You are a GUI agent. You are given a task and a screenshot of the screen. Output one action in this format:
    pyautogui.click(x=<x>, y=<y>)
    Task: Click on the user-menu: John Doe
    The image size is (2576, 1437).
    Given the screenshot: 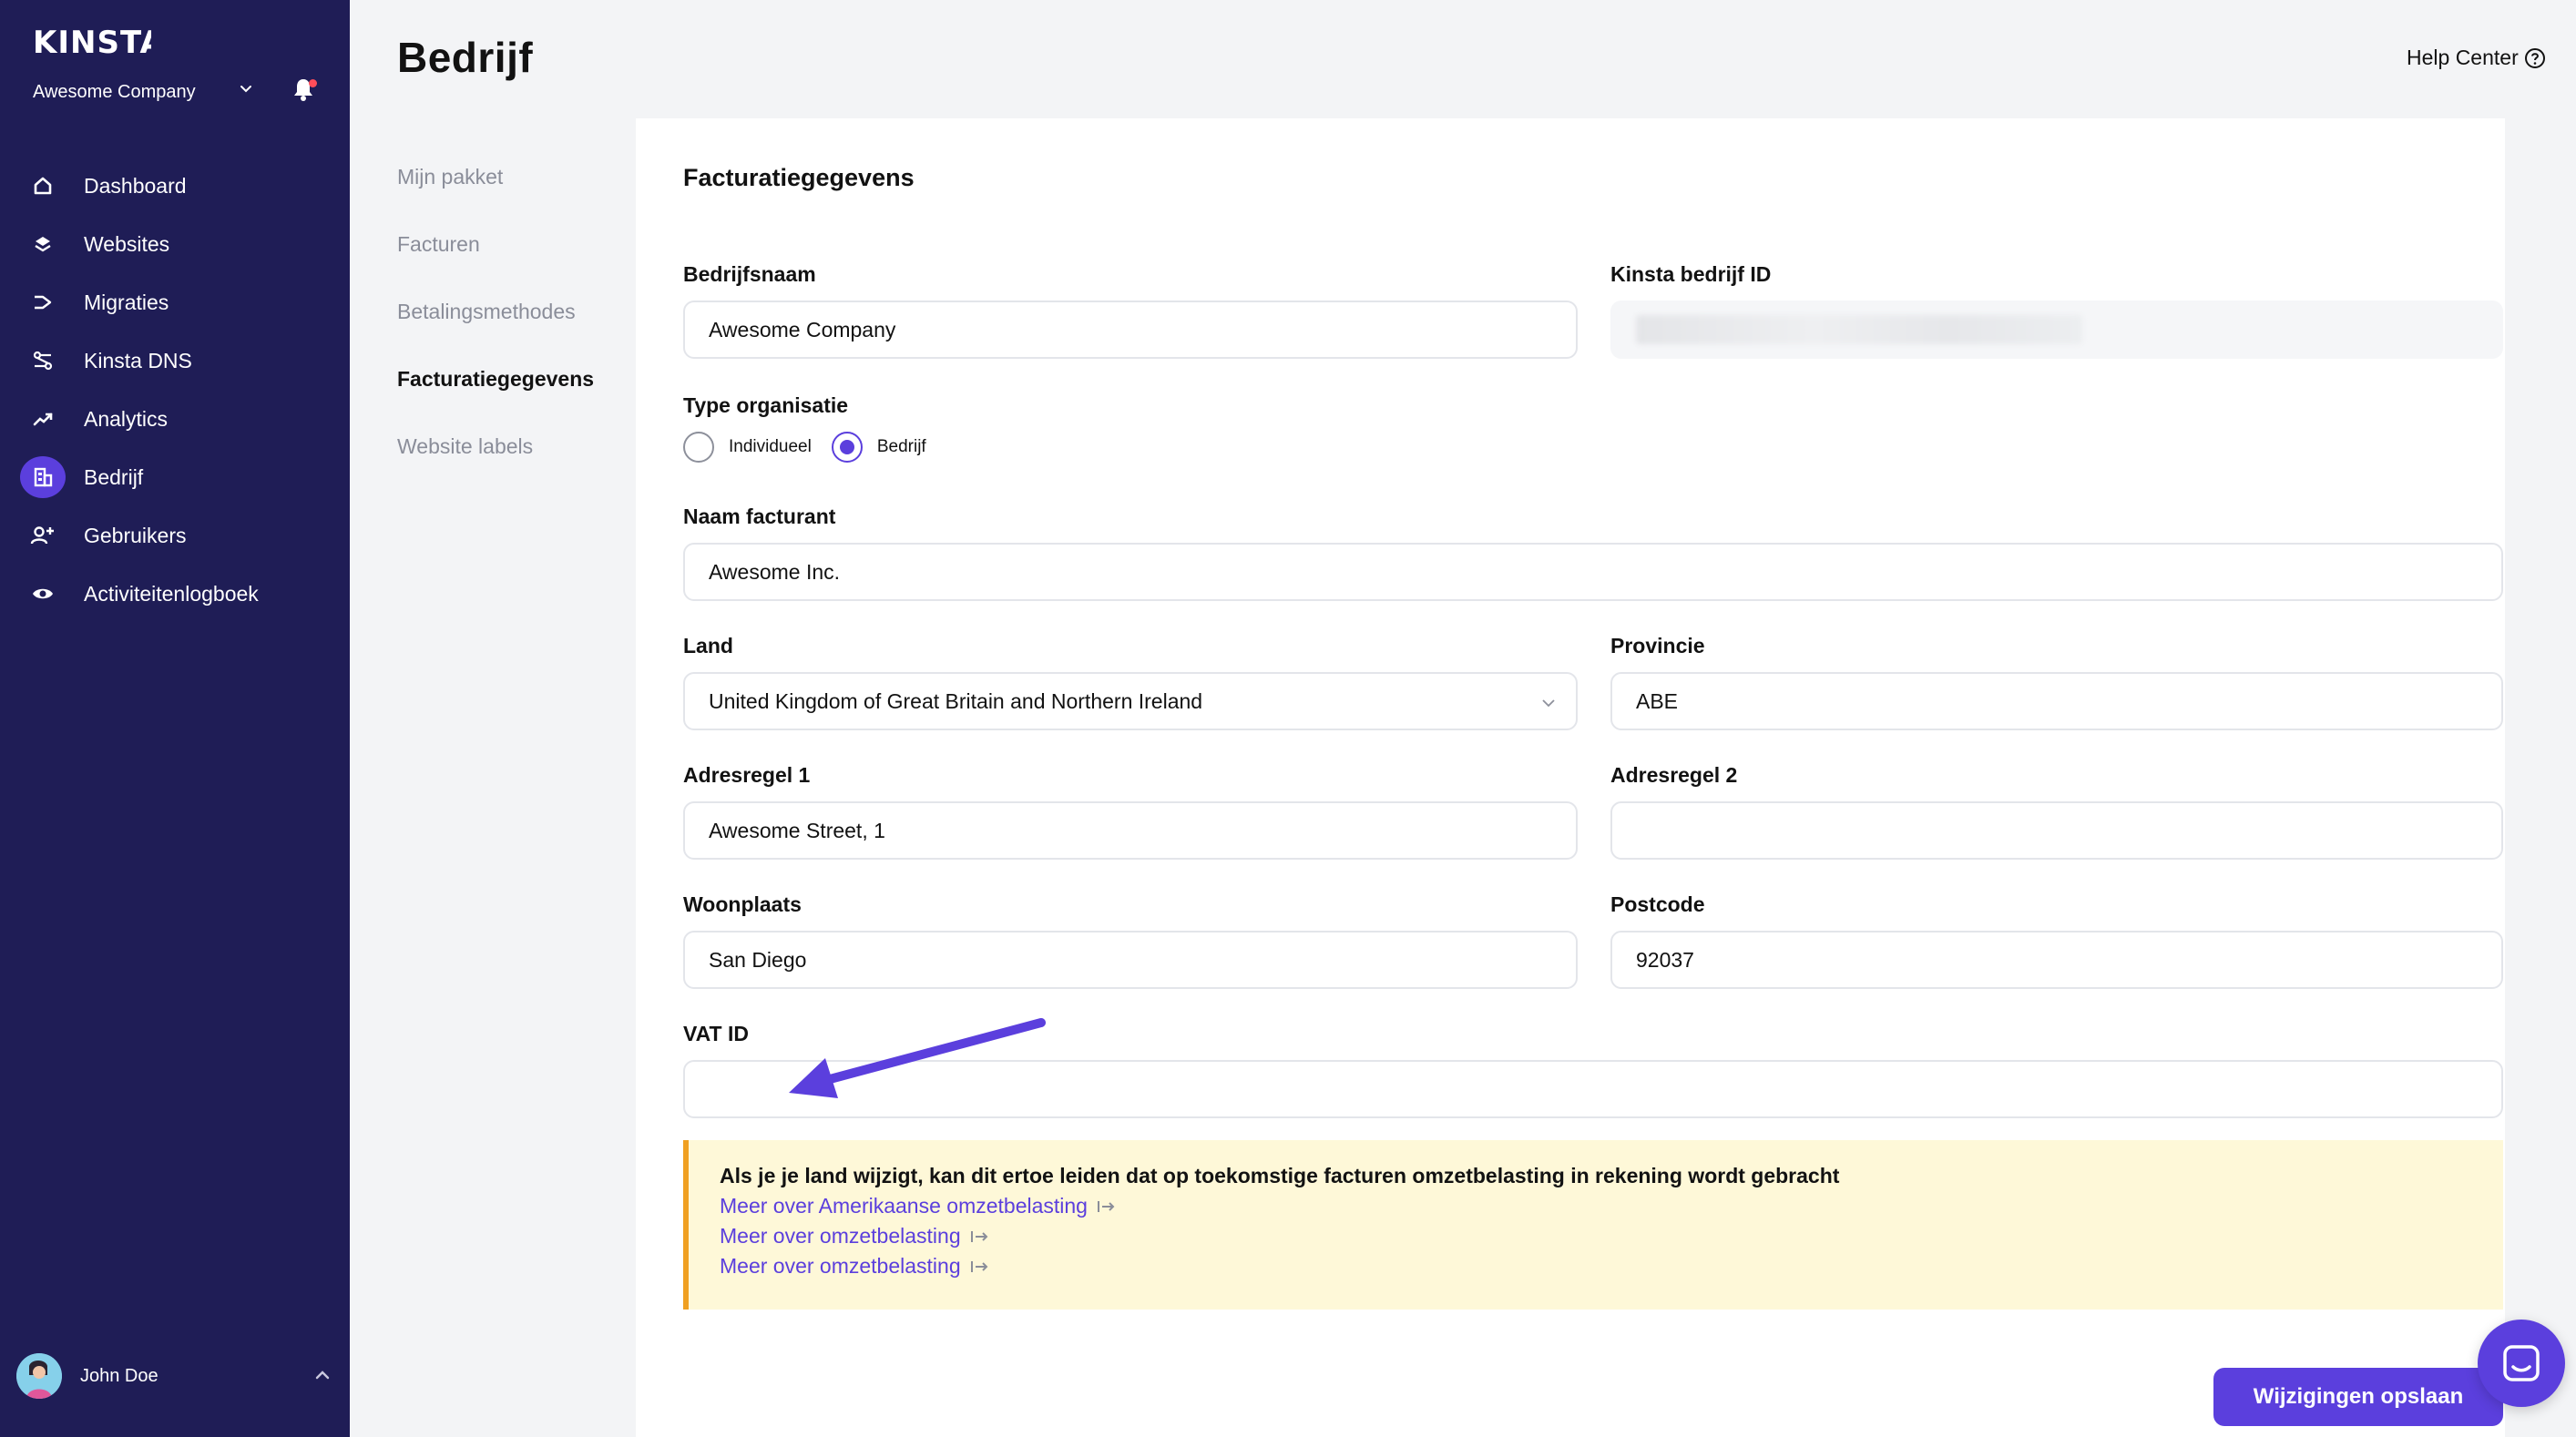 What is the action you would take?
    pyautogui.click(x=174, y=1376)
    